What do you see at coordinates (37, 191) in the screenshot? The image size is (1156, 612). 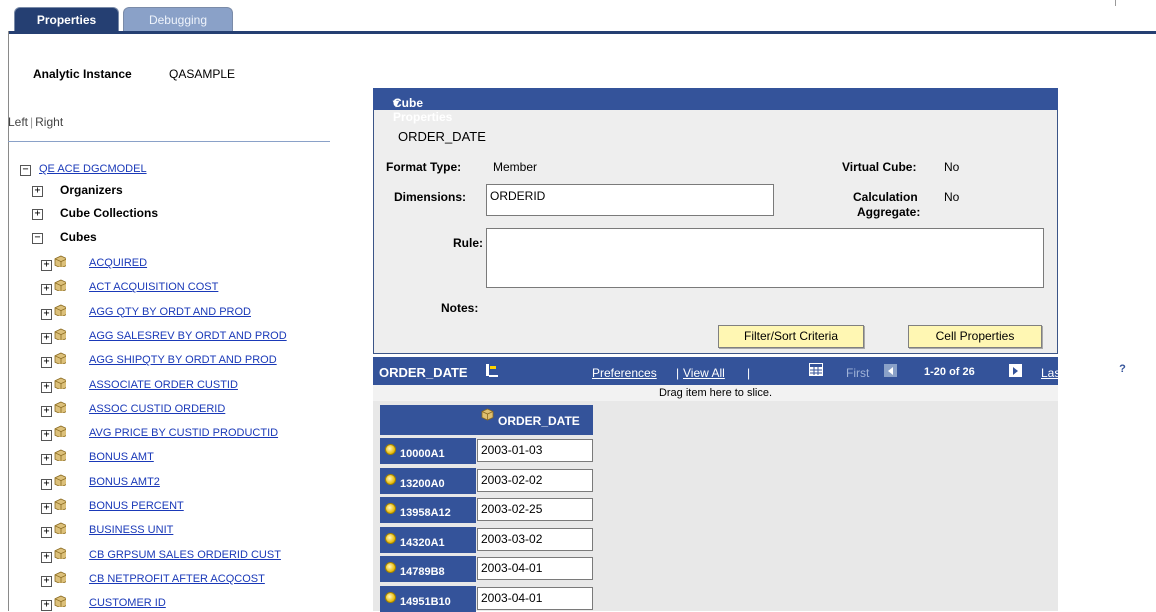 I see `expand-organizers-icon: +` at bounding box center [37, 191].